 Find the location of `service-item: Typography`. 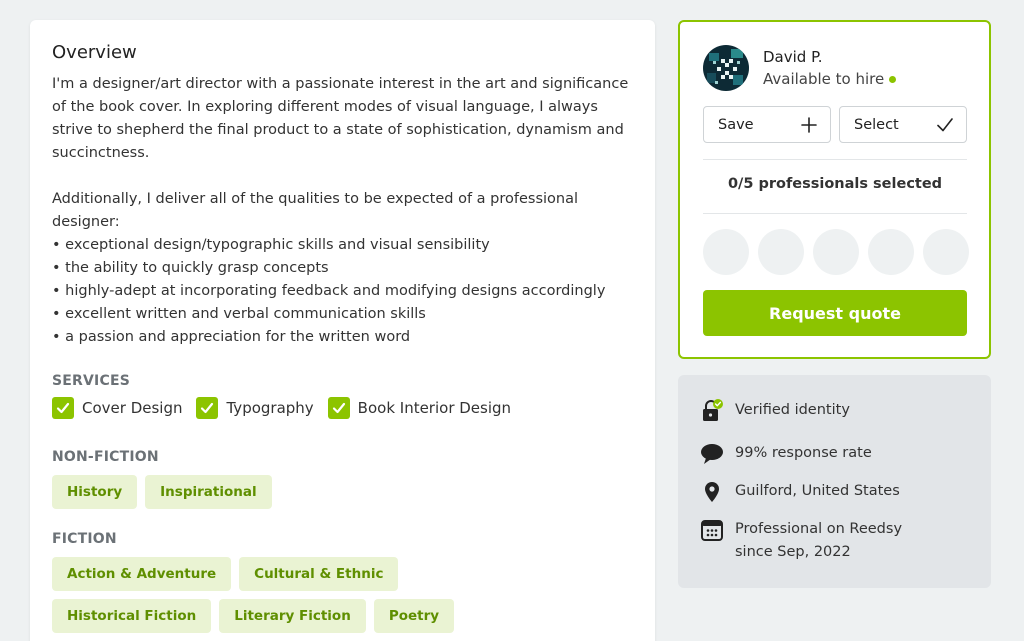

service-item: Typography is located at coordinates (255, 408).